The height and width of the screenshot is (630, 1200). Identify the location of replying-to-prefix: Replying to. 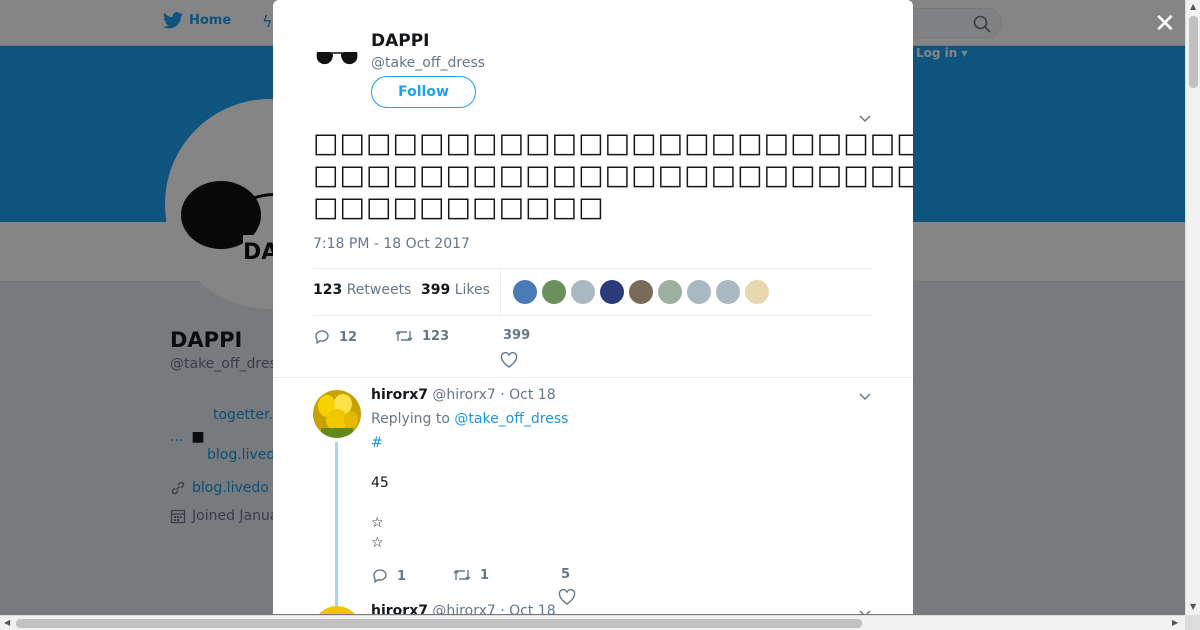
(410, 419).